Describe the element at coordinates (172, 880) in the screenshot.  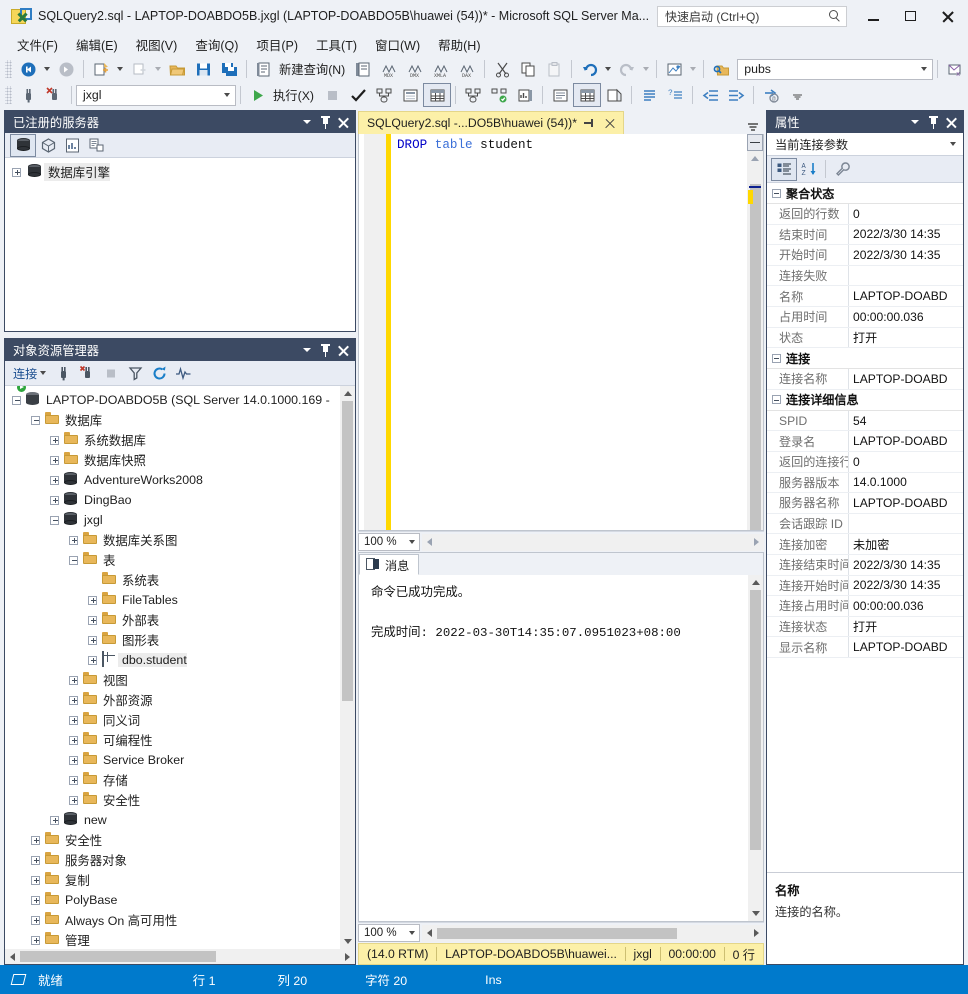
I see `tree-node: 复制` at that location.